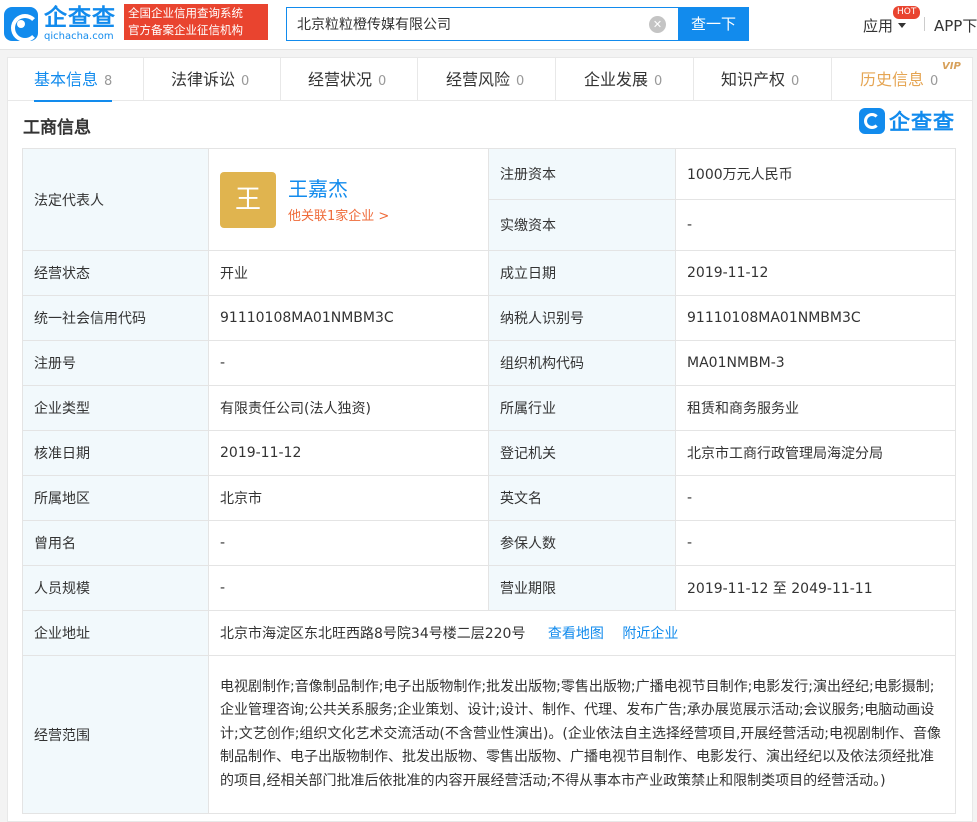 The height and width of the screenshot is (822, 977). I want to click on tab-development: 企业发展 0, so click(623, 79).